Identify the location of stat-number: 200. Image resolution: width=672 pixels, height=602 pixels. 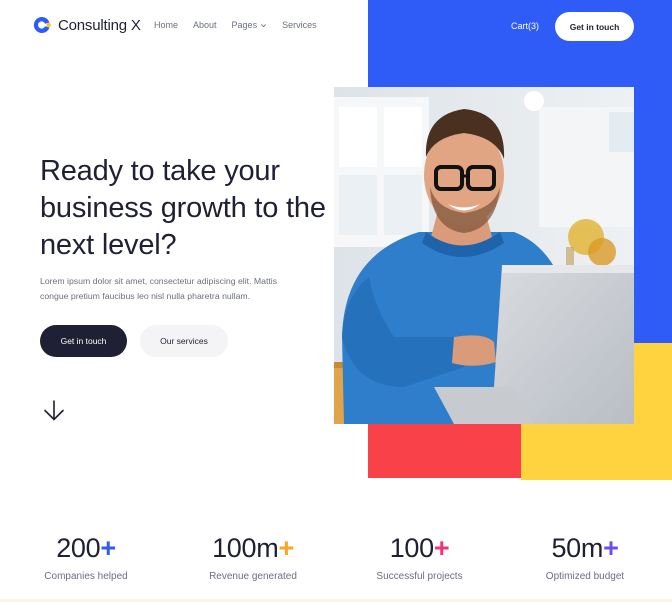
(78, 548).